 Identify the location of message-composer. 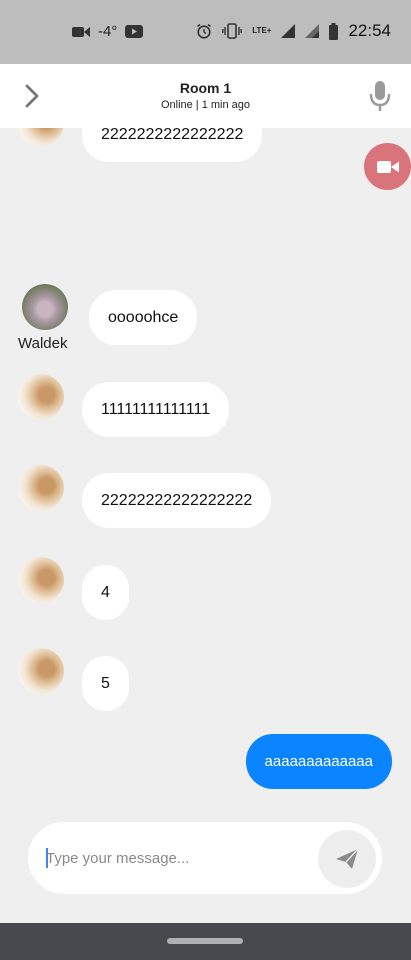
(205, 858).